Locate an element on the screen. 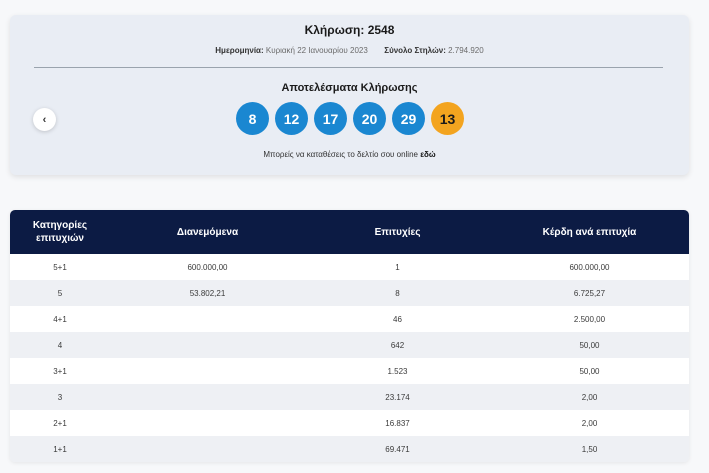 The image size is (709, 473). columns-value: 2.794.920 is located at coordinates (466, 50).